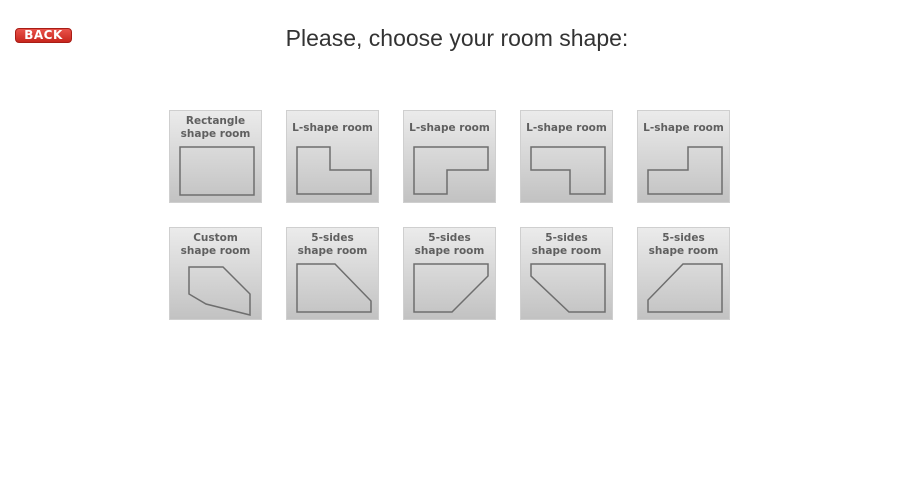 This screenshot has width=900, height=500. I want to click on five-sided-room-option-2: 5-sides shape room, so click(449, 273).